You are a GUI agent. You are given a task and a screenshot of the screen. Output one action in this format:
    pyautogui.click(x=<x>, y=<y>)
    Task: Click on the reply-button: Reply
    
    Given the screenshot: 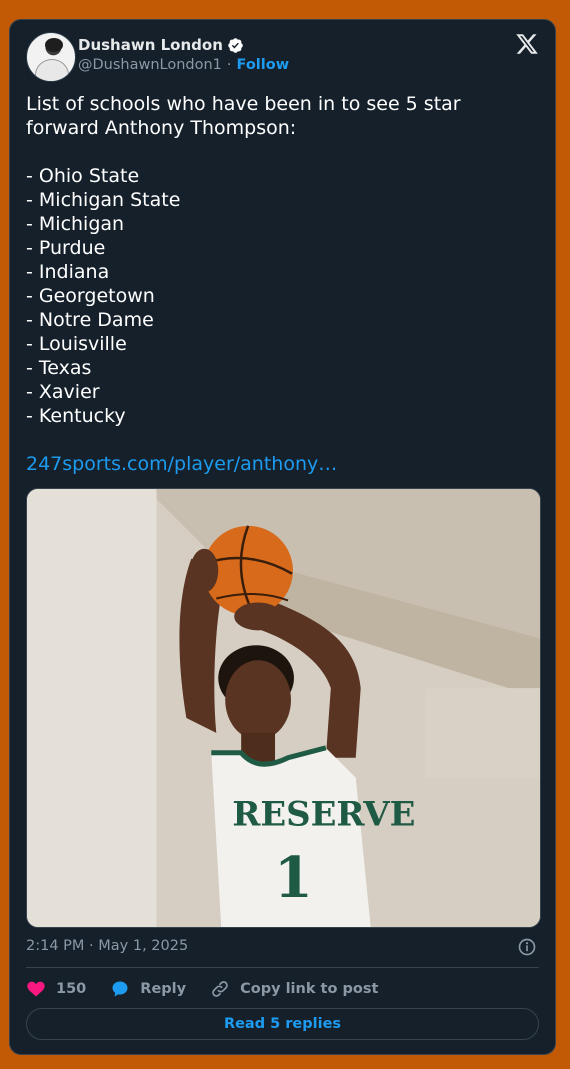 What is the action you would take?
    pyautogui.click(x=148, y=989)
    